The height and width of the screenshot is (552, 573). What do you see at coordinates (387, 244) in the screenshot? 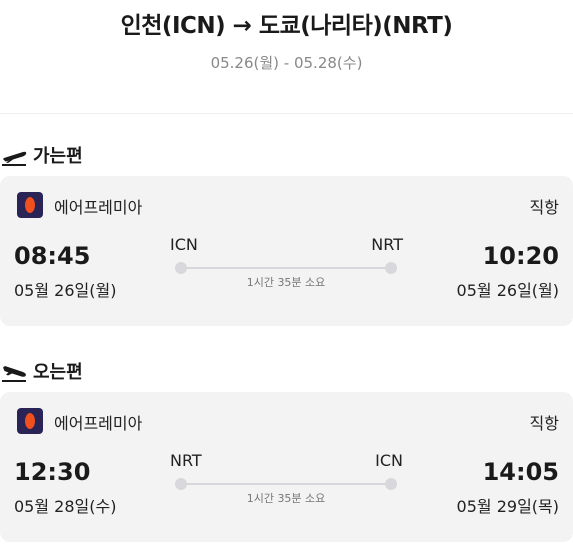
I see `arrival-airport-code: NRT` at bounding box center [387, 244].